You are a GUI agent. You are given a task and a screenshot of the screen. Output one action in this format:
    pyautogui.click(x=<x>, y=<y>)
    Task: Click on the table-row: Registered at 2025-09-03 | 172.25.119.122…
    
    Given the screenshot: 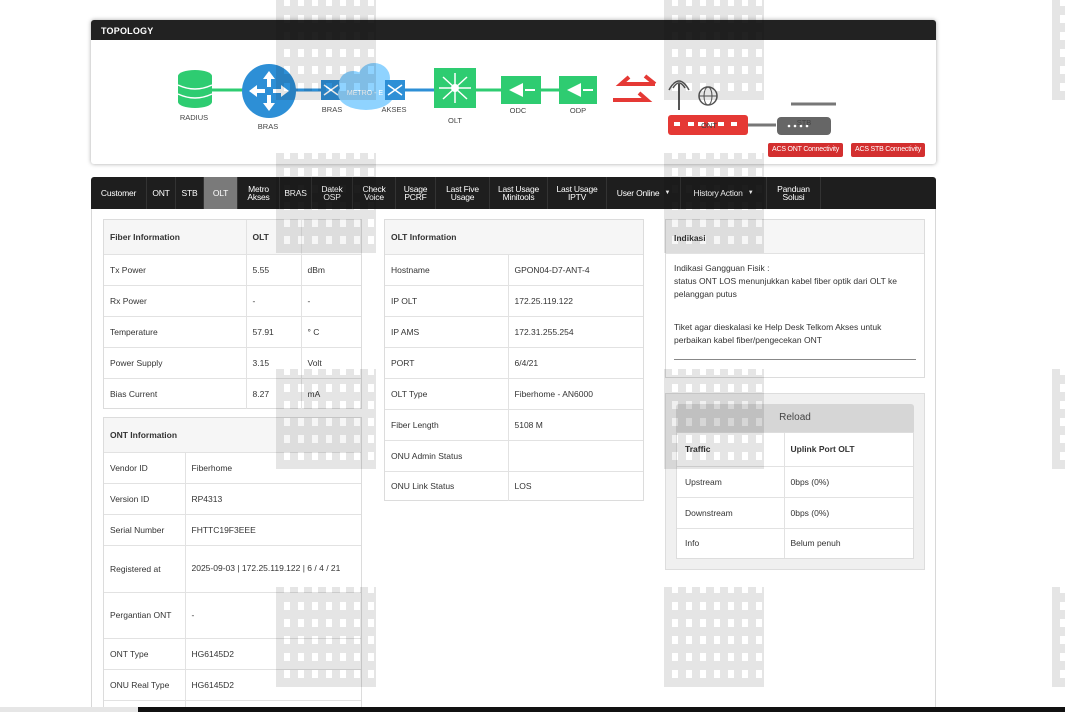 What is the action you would take?
    pyautogui.click(x=232, y=568)
    